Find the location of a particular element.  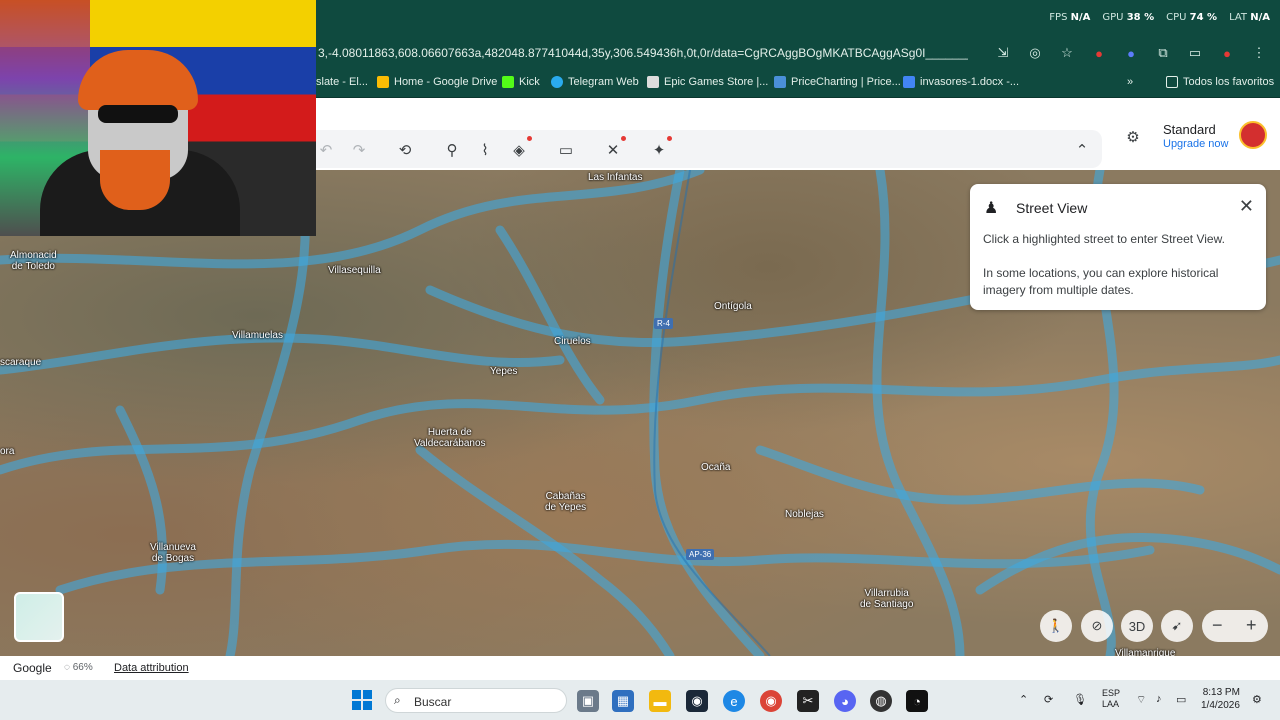

extension-red-icon: ● is located at coordinates (1099, 53).